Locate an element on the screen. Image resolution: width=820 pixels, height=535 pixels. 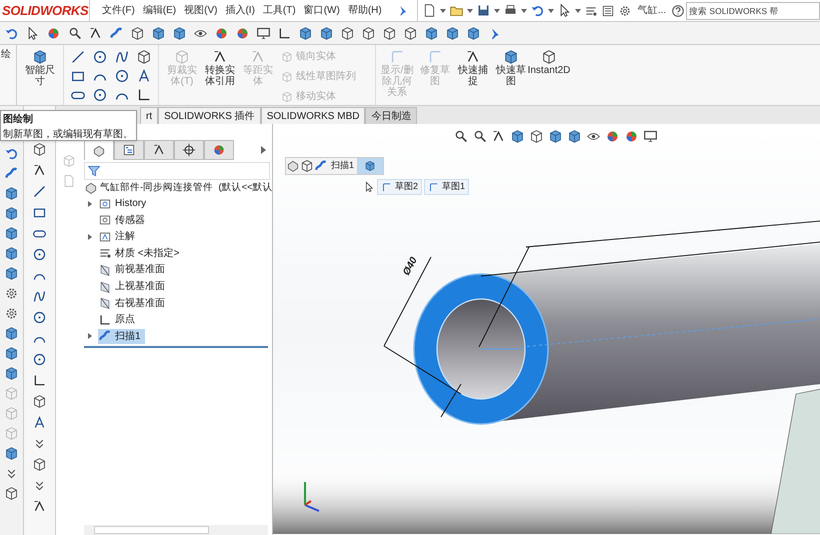
undo-icon is located at coordinates (11, 153).